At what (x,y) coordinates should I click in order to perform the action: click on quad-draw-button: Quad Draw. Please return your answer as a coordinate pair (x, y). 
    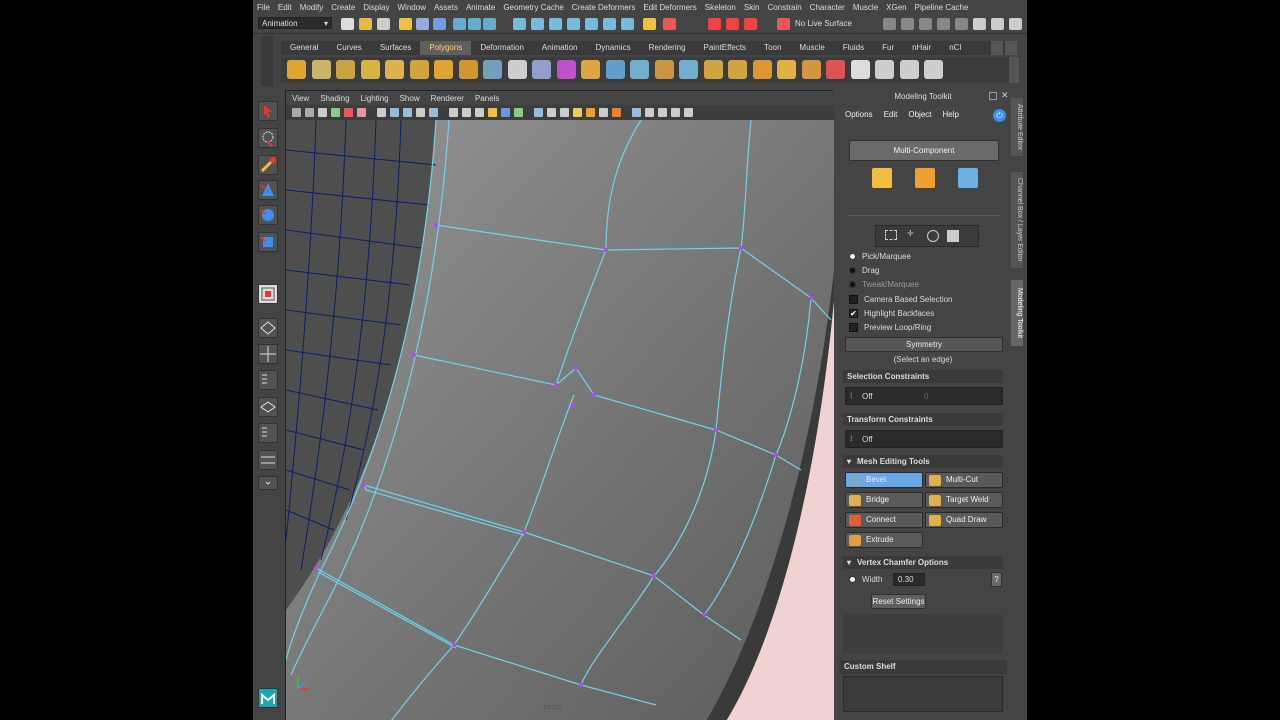
    Looking at the image, I should click on (964, 520).